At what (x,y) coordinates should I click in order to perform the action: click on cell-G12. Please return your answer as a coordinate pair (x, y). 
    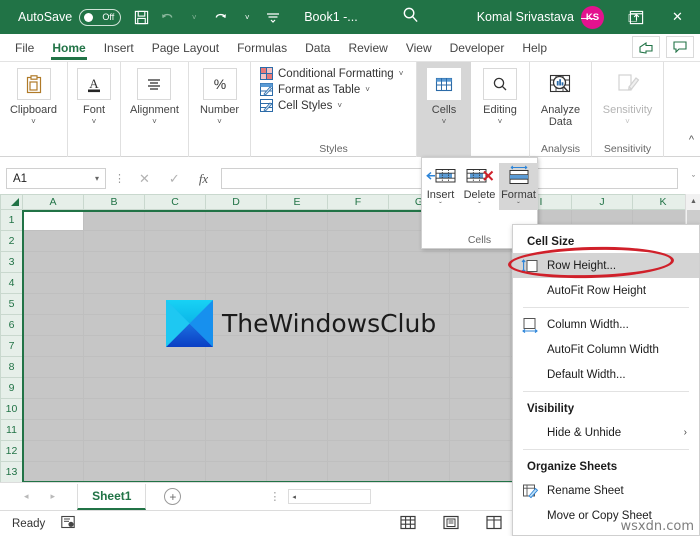
    Looking at the image, I should click on (419, 451).